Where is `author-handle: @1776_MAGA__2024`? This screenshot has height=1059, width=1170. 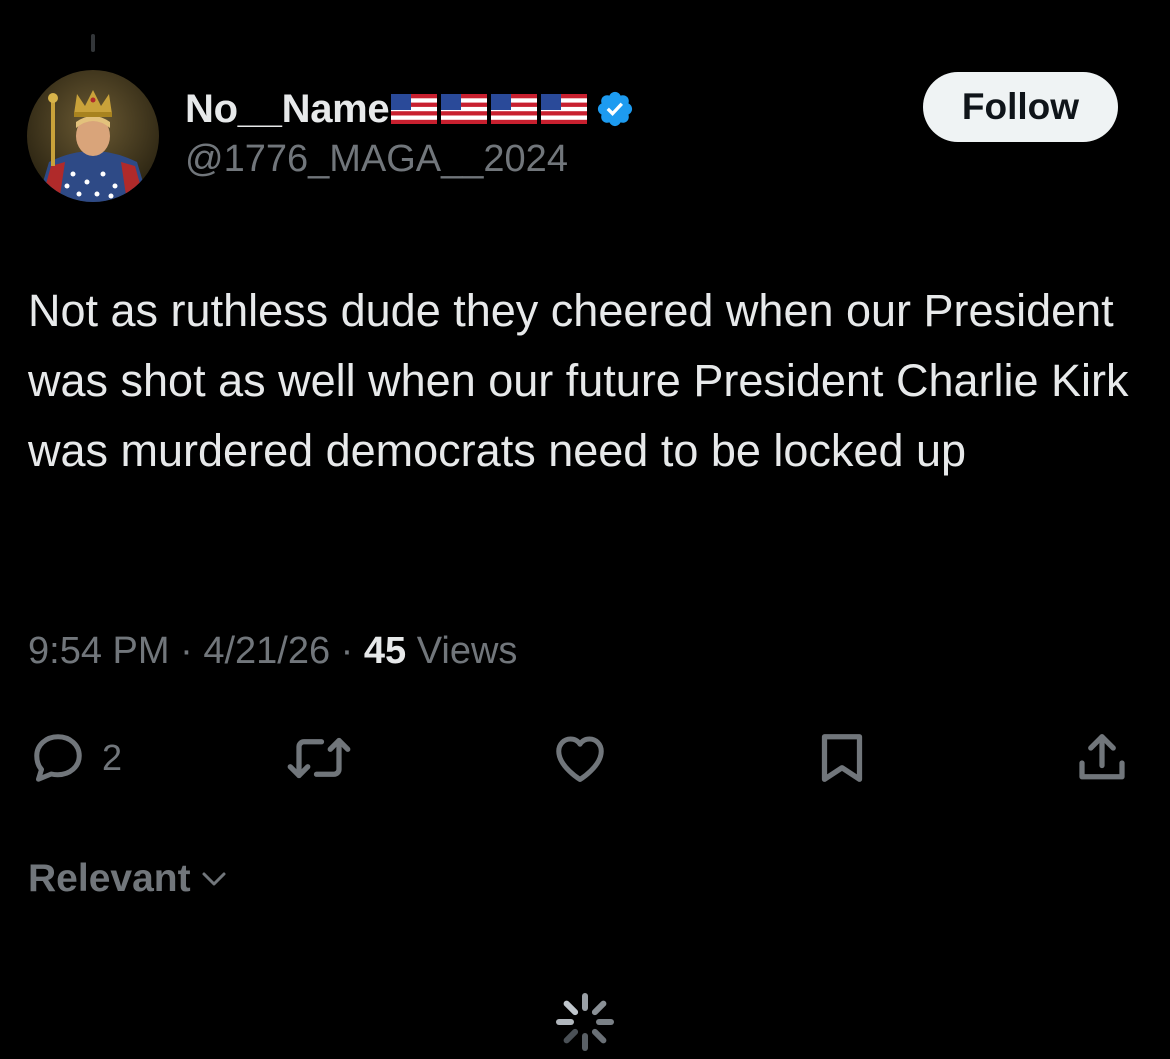 author-handle: @1776_MAGA__2024 is located at coordinates (376, 159).